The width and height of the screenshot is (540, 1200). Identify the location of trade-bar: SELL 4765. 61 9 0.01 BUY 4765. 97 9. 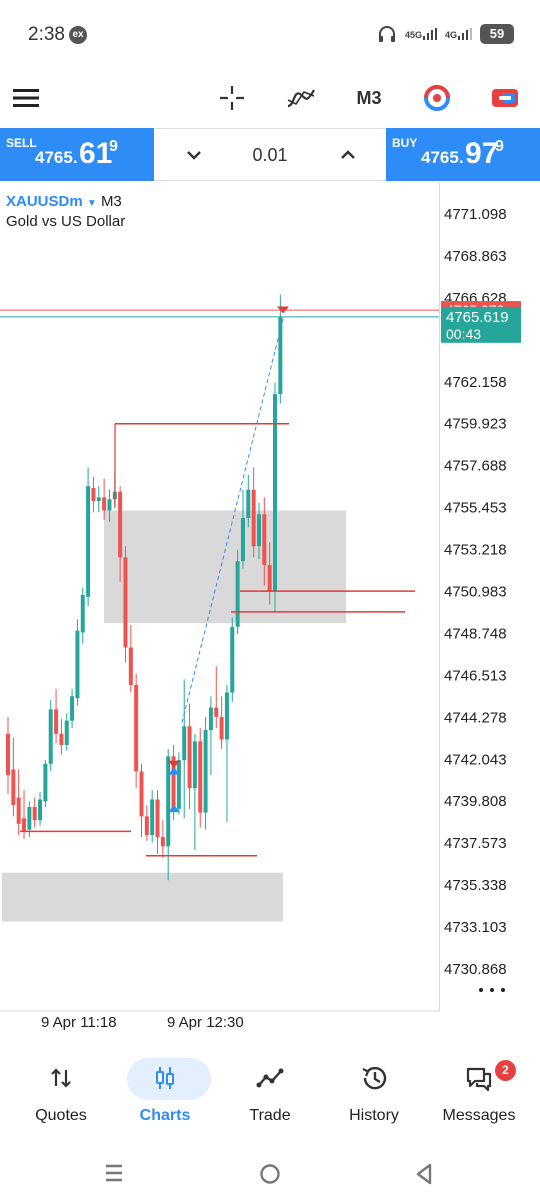
(270, 154).